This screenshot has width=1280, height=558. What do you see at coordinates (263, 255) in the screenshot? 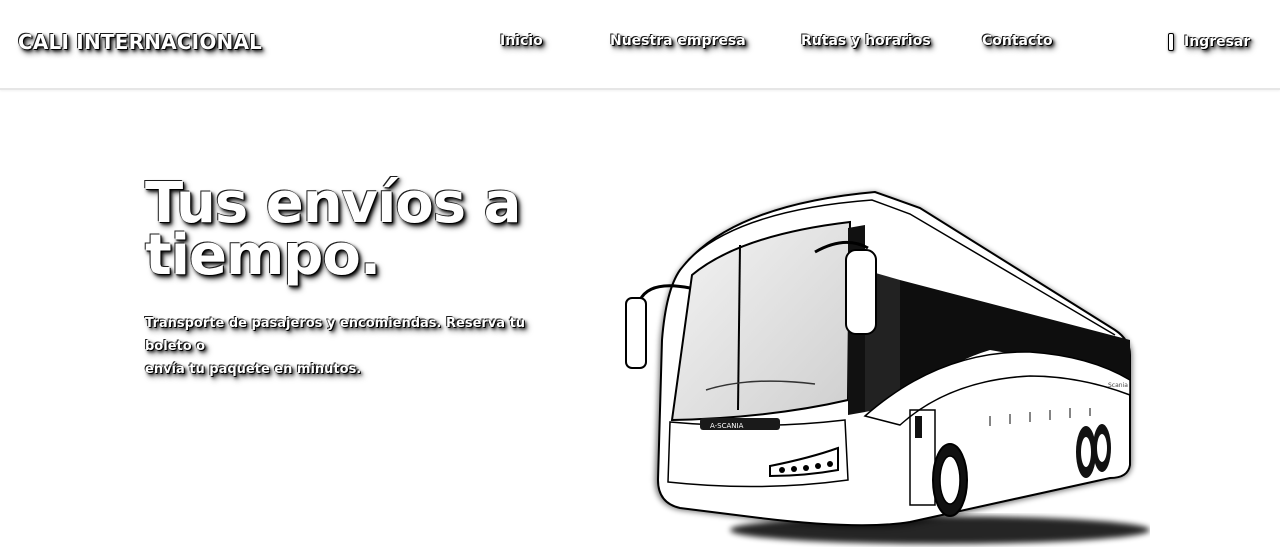
I see `hero-title-line-2: tiempo.` at bounding box center [263, 255].